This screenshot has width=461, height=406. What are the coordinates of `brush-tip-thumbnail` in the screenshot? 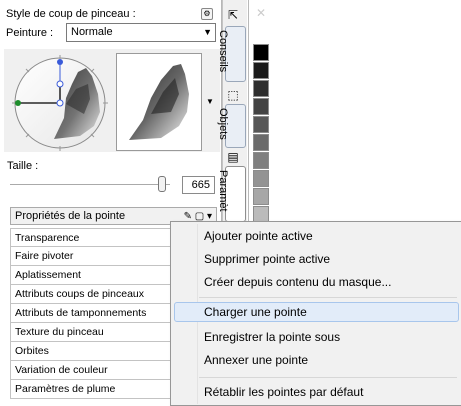 It's located at (159, 102).